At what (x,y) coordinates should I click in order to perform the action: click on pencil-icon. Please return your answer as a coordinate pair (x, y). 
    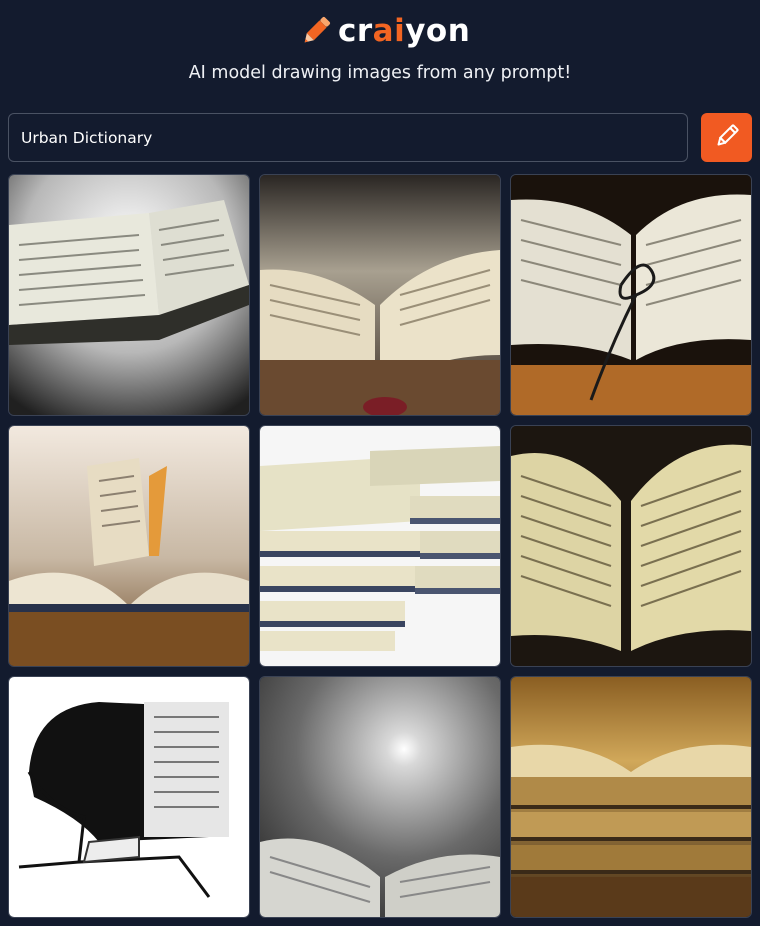
    Looking at the image, I should click on (727, 137).